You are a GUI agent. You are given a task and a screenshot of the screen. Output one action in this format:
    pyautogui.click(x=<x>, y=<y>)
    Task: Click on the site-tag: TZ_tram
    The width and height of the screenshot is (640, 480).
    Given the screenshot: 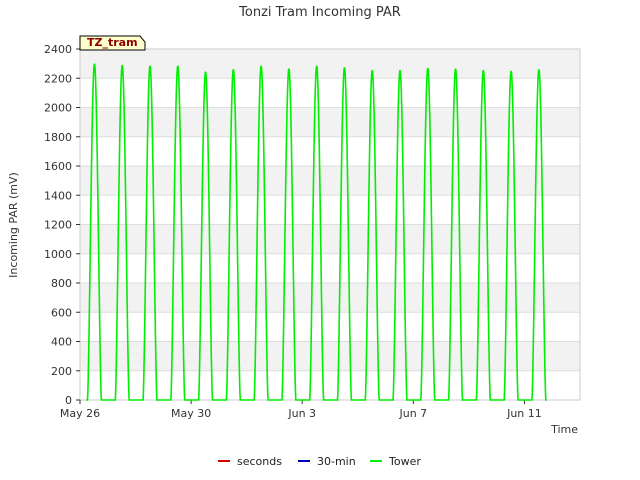 What is the action you would take?
    pyautogui.click(x=112, y=43)
    